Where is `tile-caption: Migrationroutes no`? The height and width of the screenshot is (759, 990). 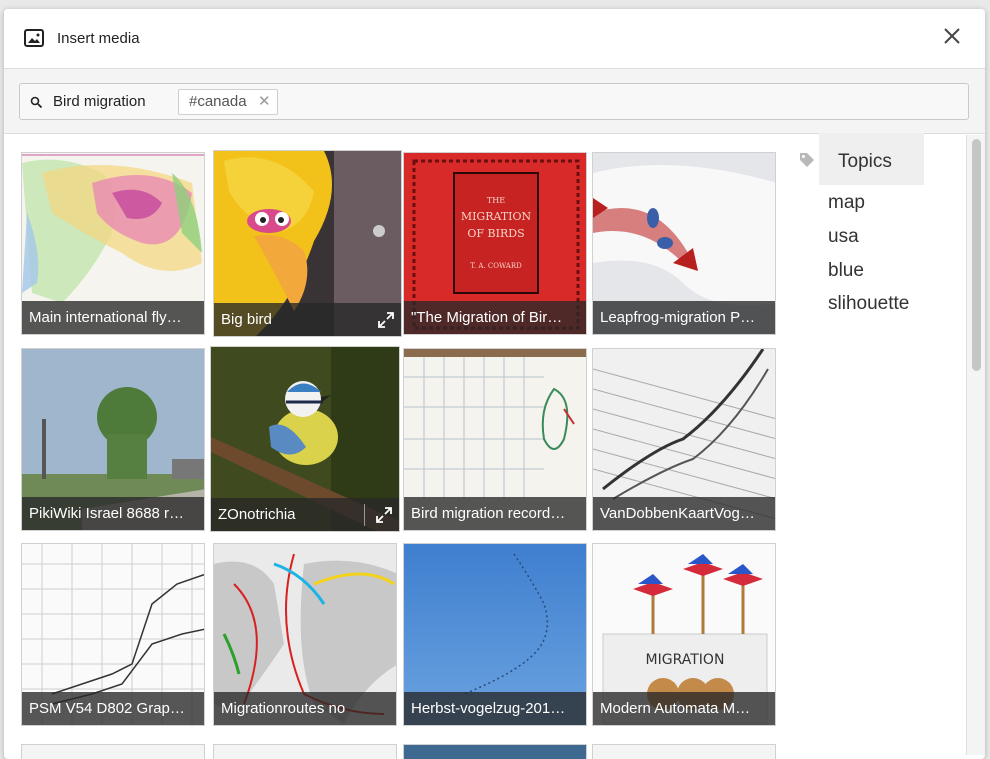
tile-caption: Migrationroutes no is located at coordinates (305, 708).